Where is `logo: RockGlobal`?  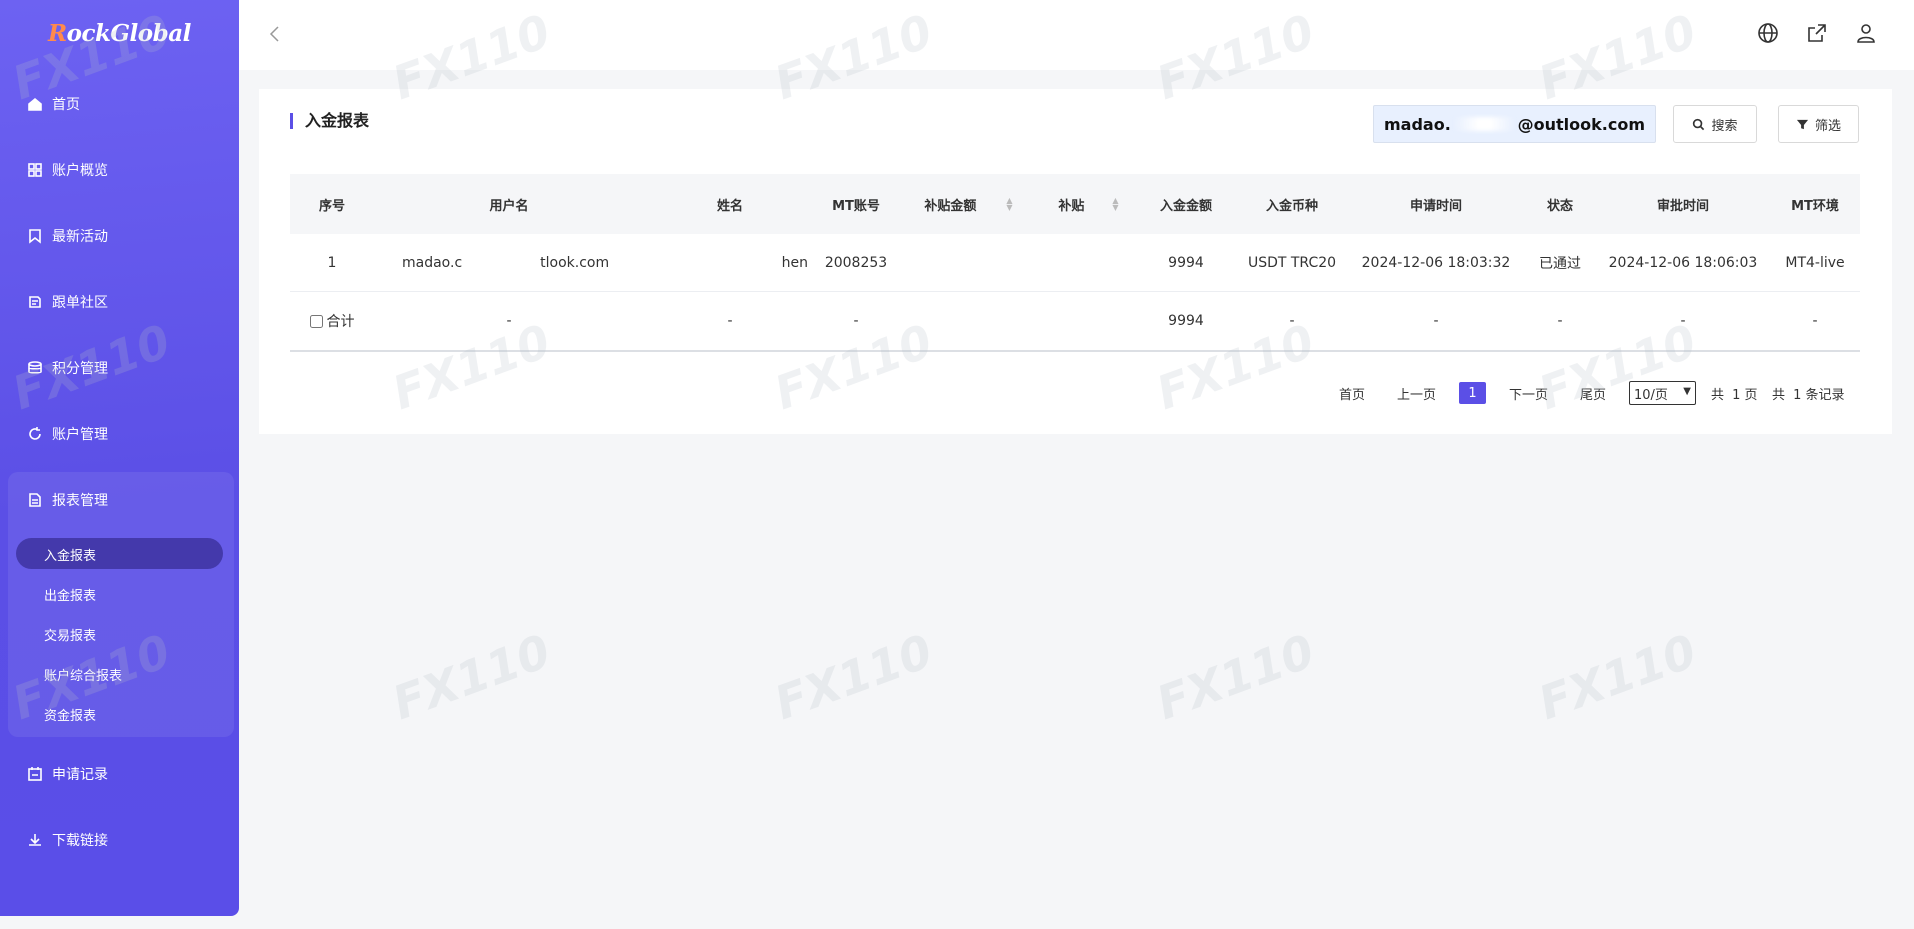 logo: RockGlobal is located at coordinates (119, 33).